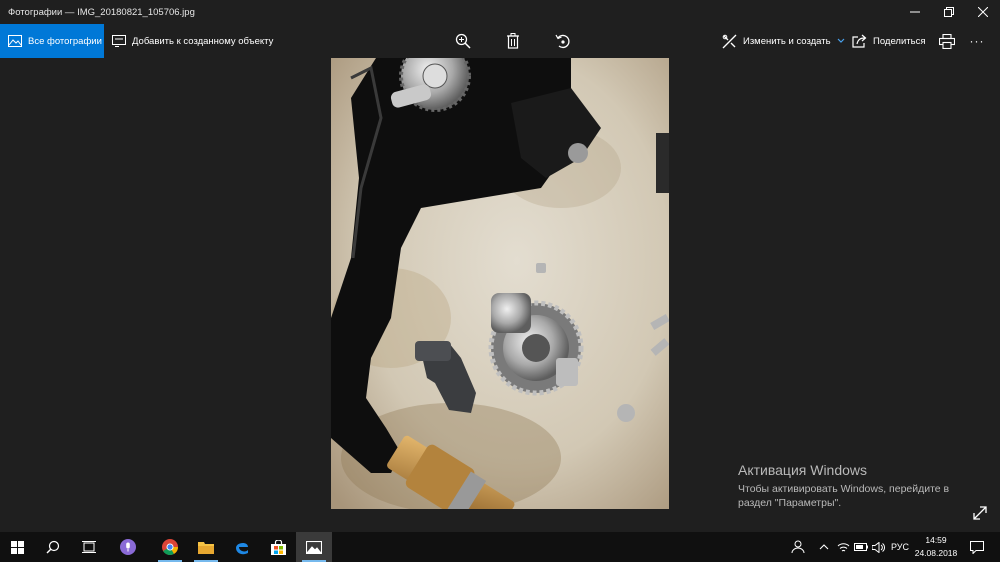 Image resolution: width=1000 pixels, height=562 pixels. I want to click on taskbar-photos, so click(314, 547).